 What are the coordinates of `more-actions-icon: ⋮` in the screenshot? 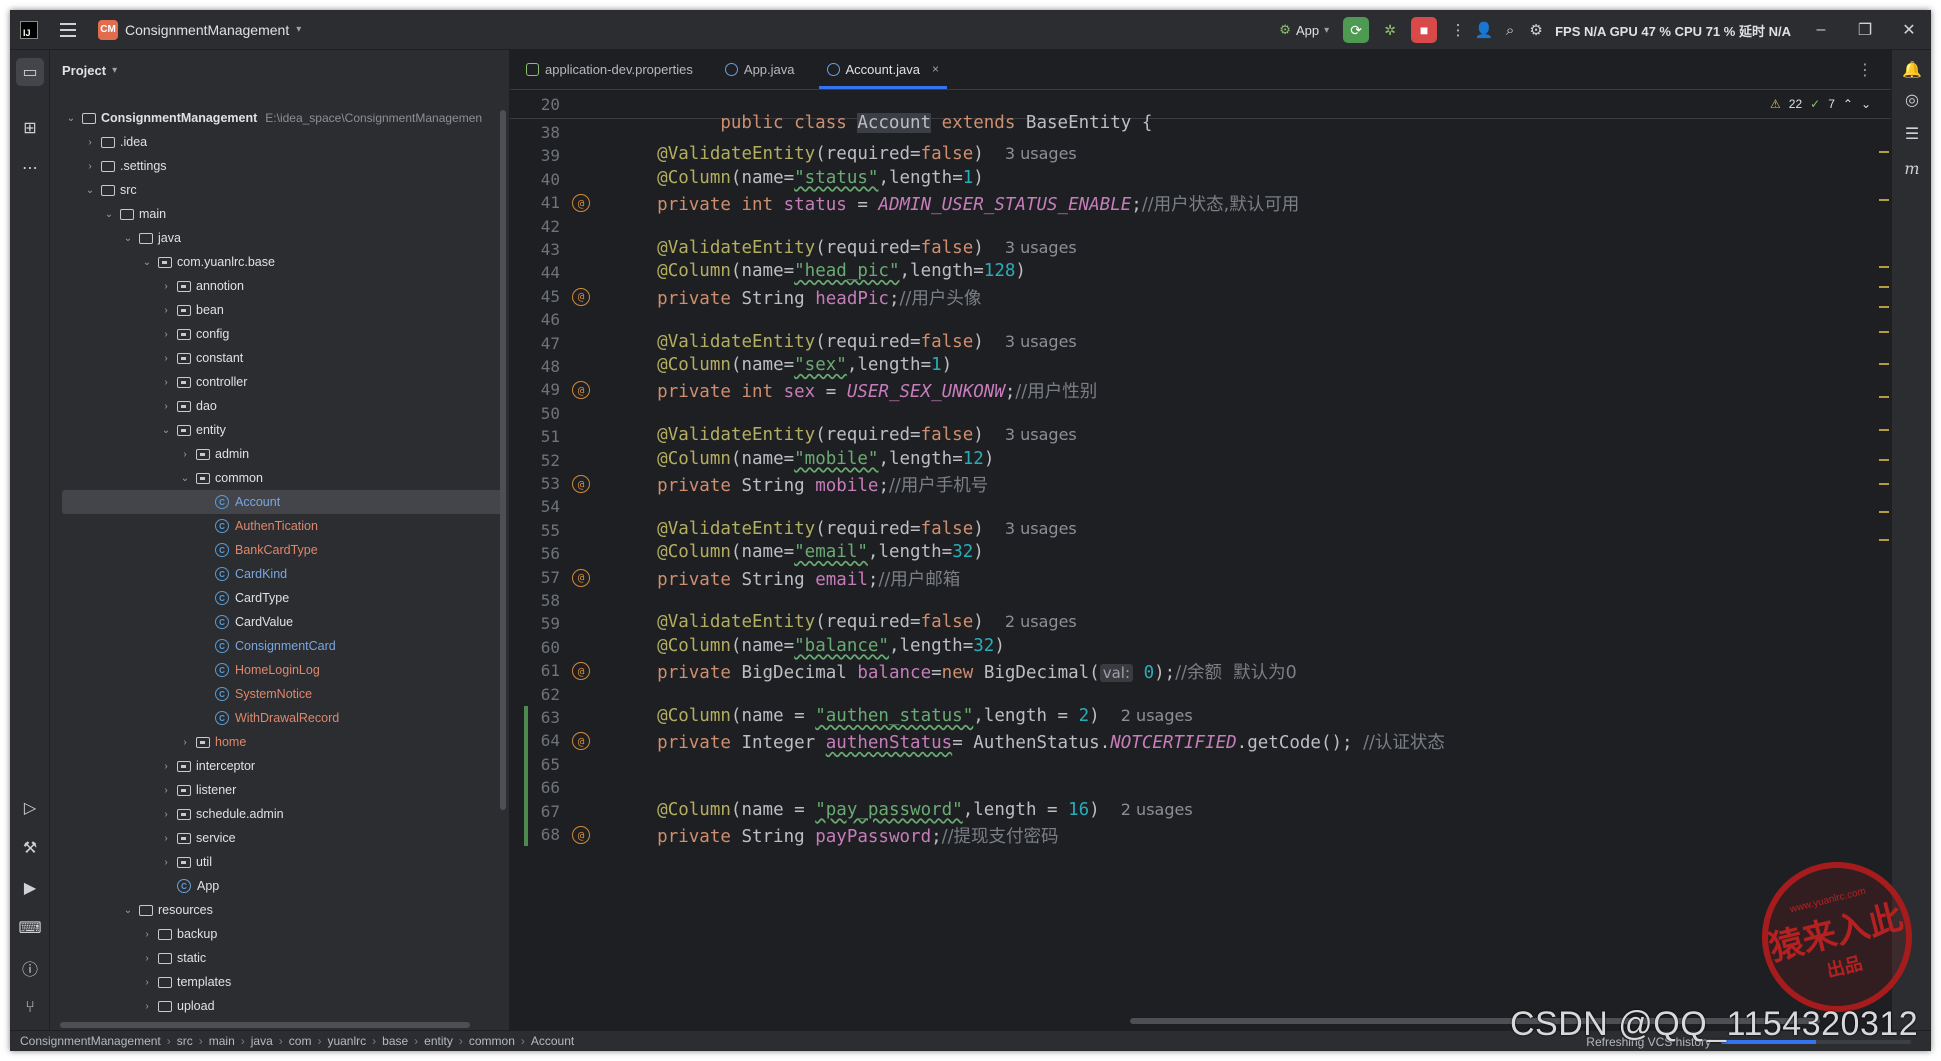 It's located at (1458, 30).